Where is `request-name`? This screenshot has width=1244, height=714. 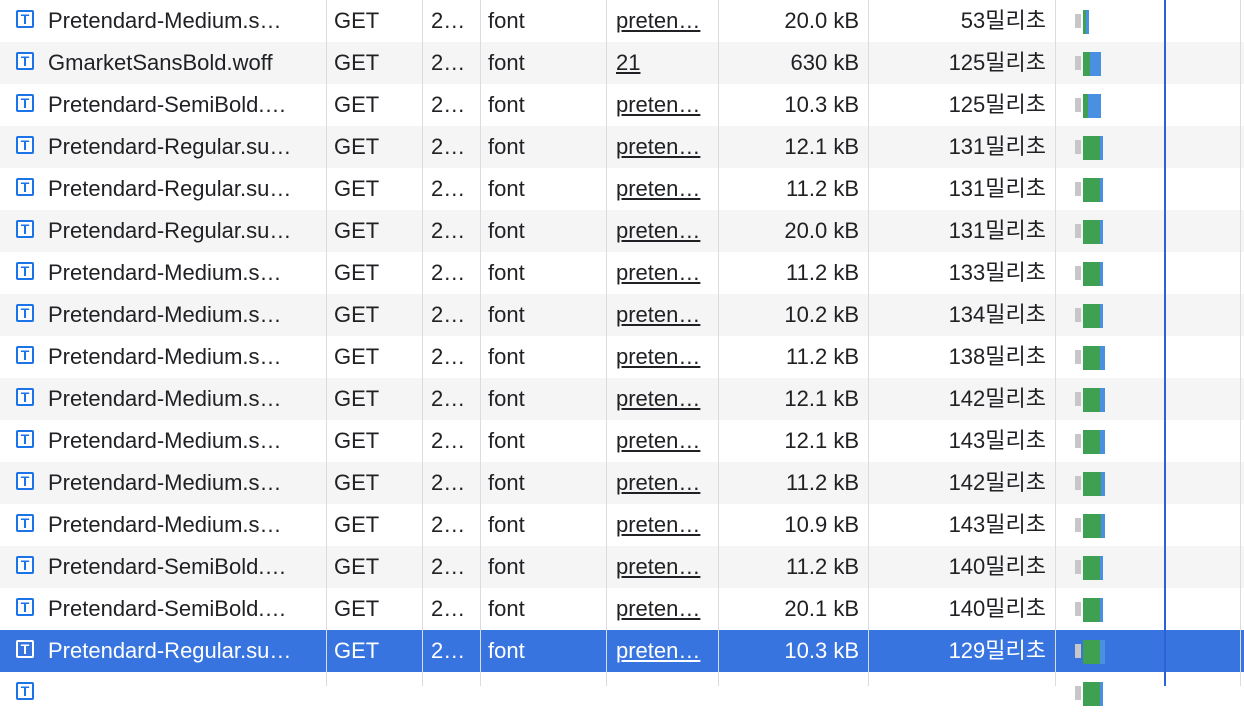
request-name is located at coordinates (182, 693).